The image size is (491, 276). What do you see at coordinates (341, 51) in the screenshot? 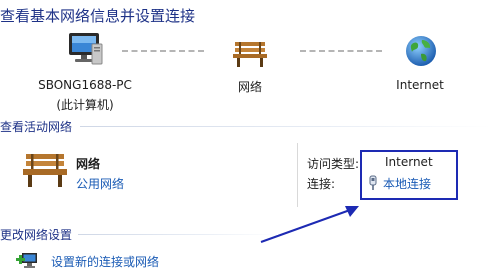
I see `connection-line-right` at bounding box center [341, 51].